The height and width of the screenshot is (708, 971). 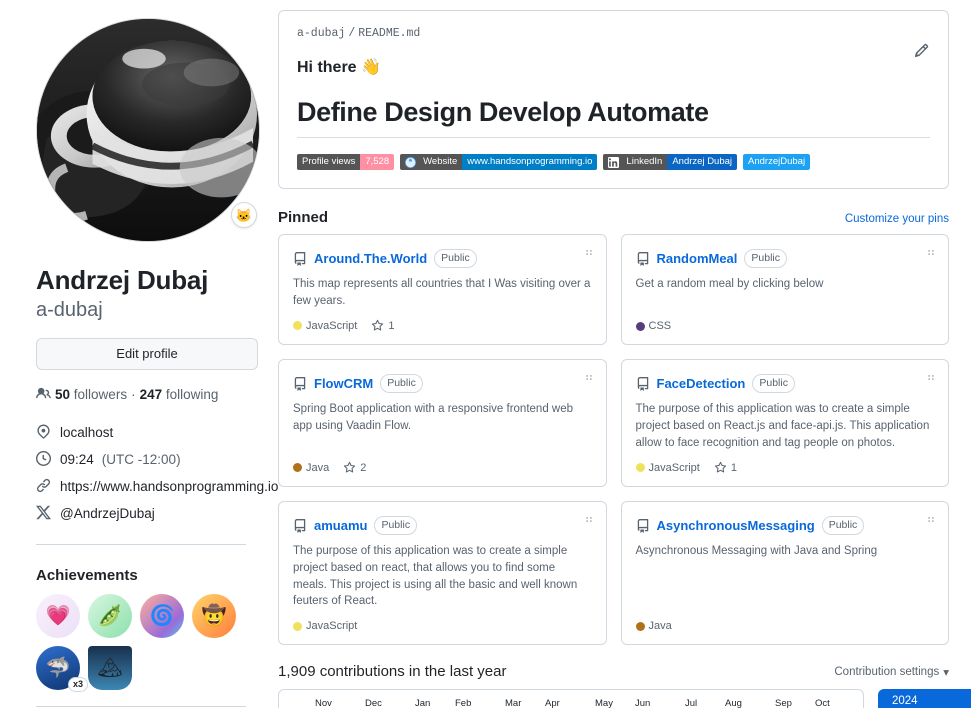 What do you see at coordinates (339, 67) in the screenshot?
I see `readme-greeting: Hi there 👋` at bounding box center [339, 67].